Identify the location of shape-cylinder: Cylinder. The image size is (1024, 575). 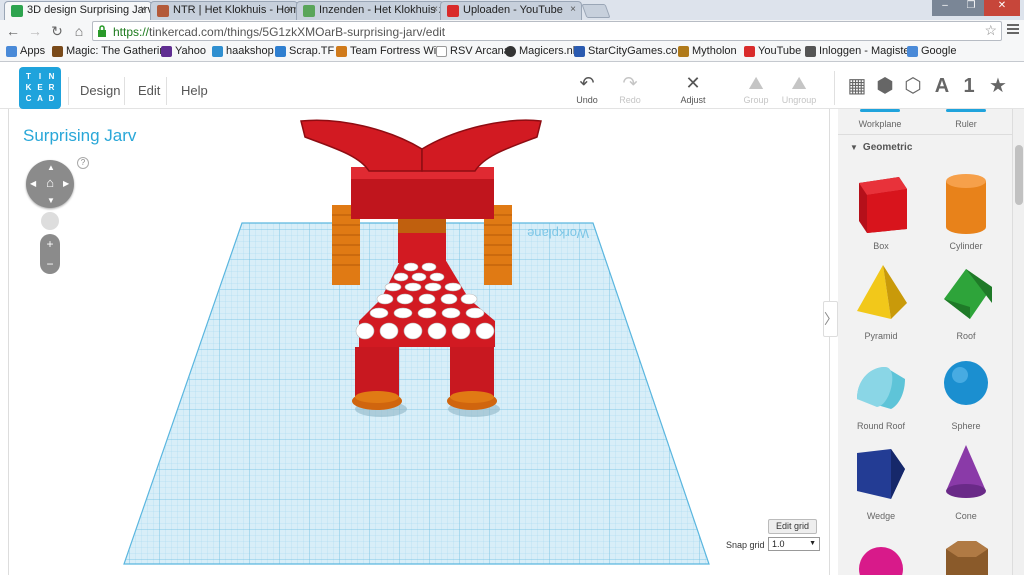
(966, 210).